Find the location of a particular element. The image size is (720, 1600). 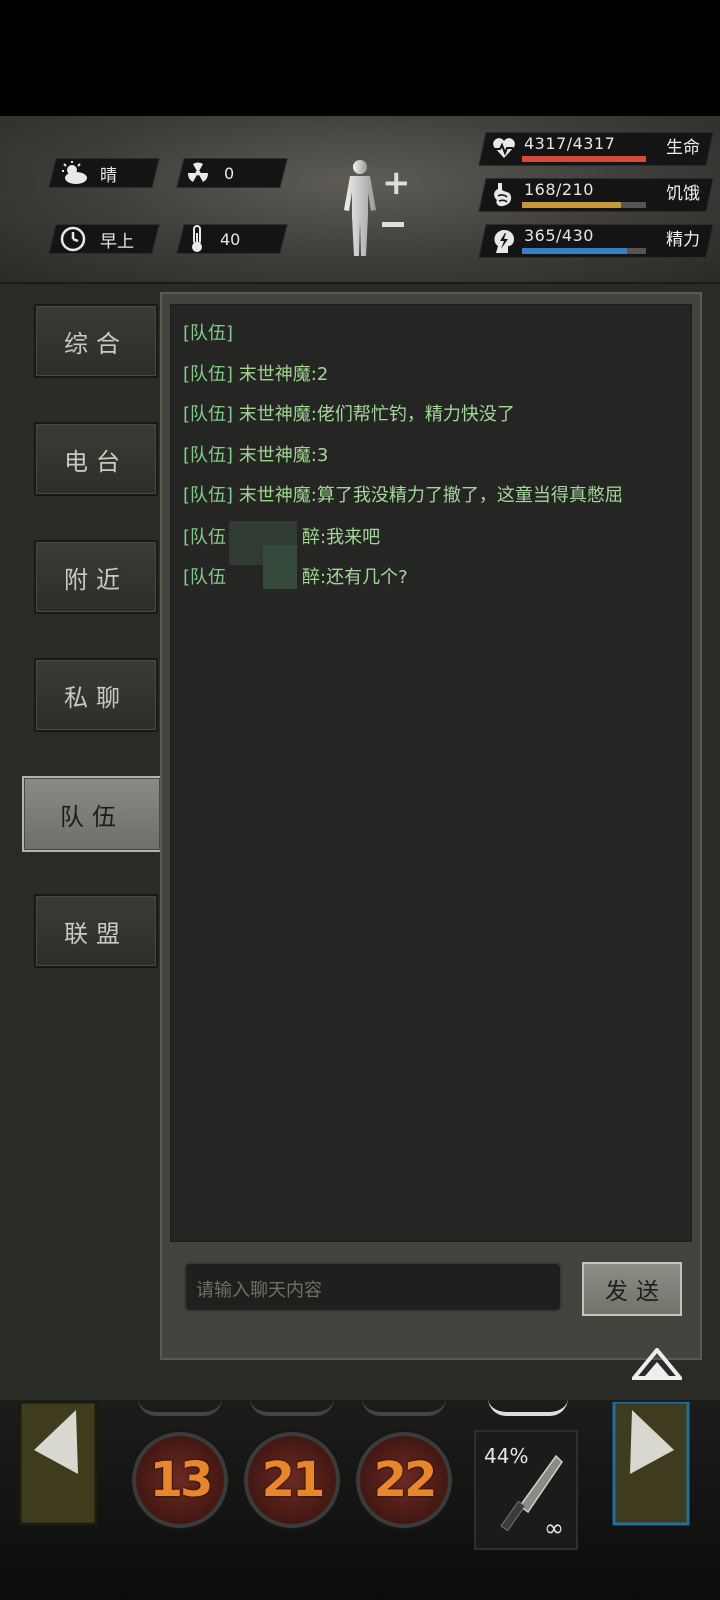

human-body-icon is located at coordinates (360, 208).